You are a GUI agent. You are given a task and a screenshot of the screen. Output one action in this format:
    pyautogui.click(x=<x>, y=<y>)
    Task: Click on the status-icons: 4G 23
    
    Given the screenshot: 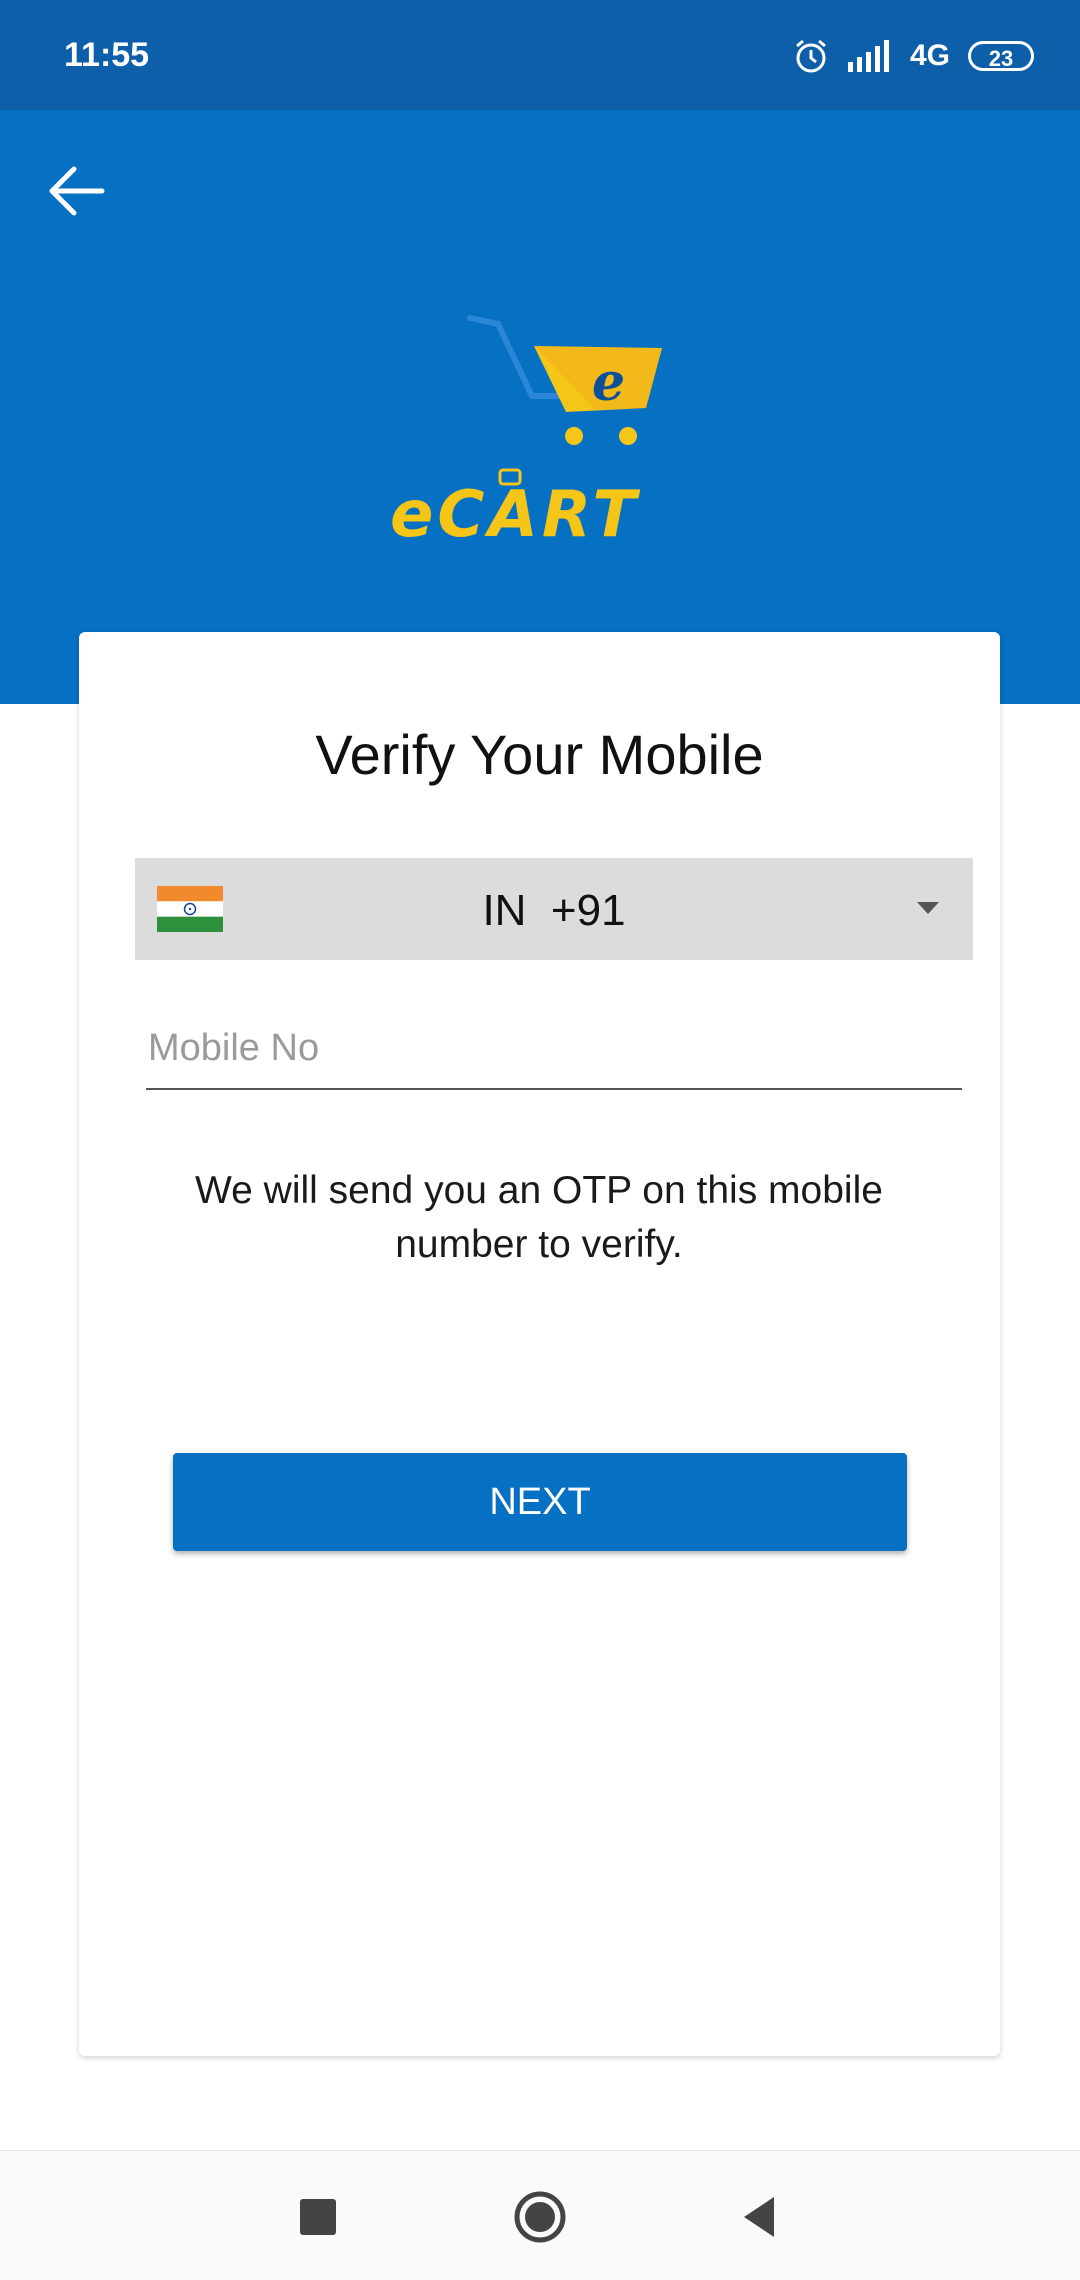 What is the action you would take?
    pyautogui.click(x=913, y=56)
    